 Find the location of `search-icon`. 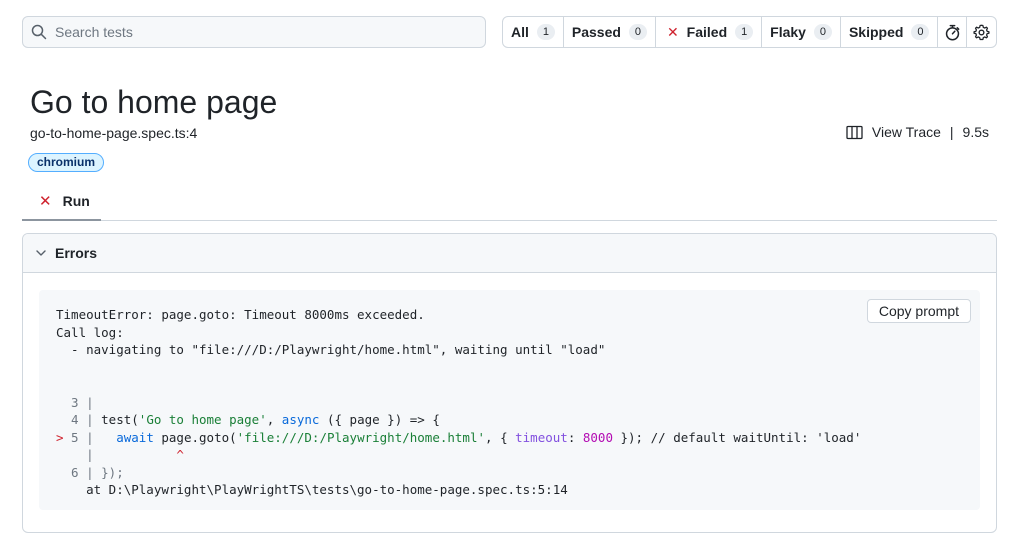

search-icon is located at coordinates (39, 32).